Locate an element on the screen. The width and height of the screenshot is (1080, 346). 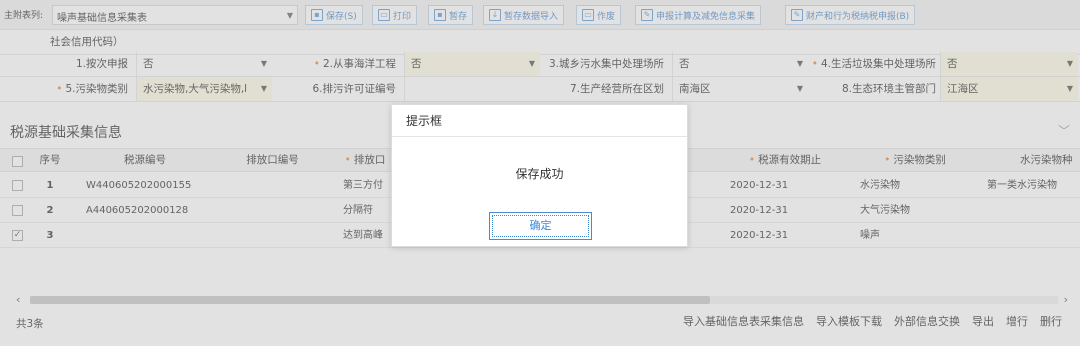
ok-button: 确定 is located at coordinates (540, 226).